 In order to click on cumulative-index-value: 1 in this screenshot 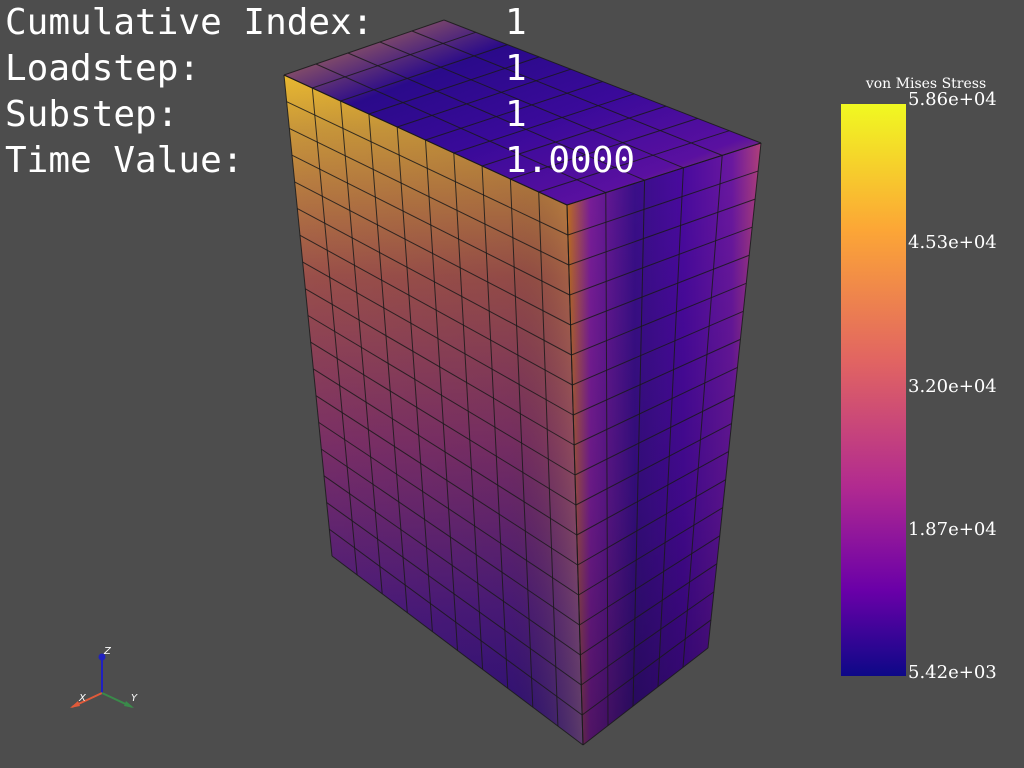, I will do `click(516, 22)`.